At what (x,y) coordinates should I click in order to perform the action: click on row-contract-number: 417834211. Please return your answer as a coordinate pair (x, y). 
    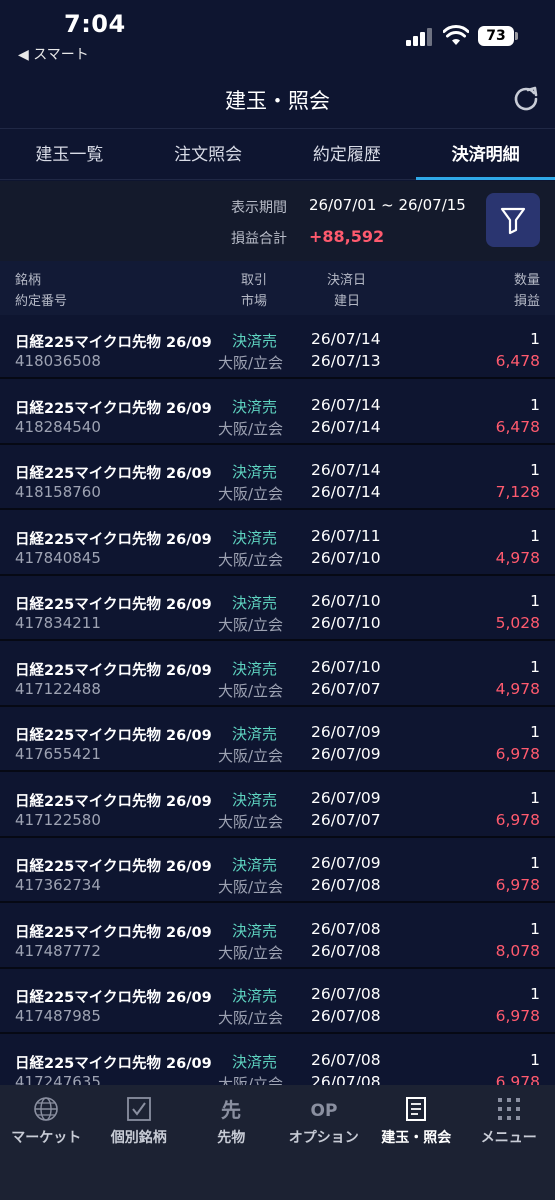
    Looking at the image, I should click on (58, 623).